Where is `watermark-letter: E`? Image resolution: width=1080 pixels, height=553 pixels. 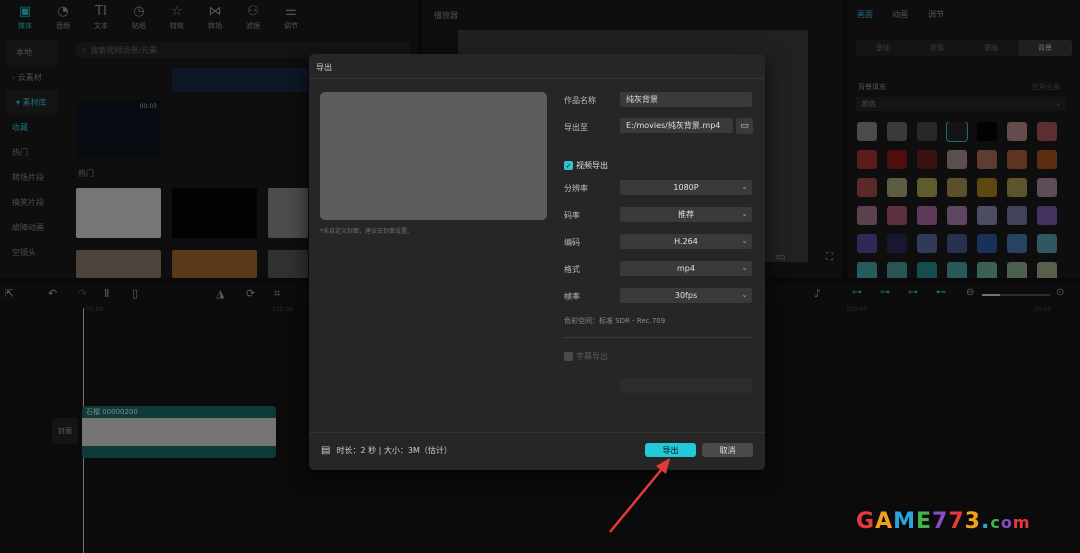 watermark-letter: E is located at coordinates (924, 521).